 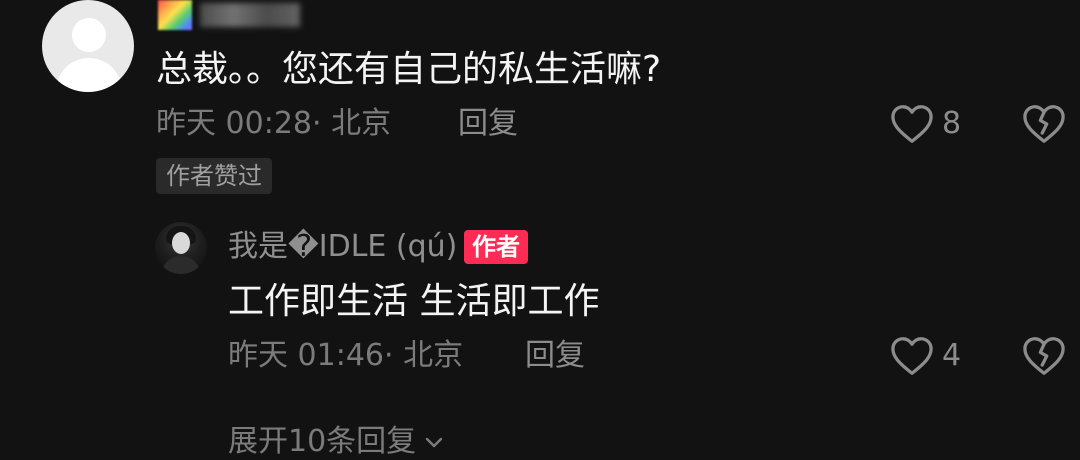 What do you see at coordinates (362, 247) in the screenshot?
I see `reply-author-name: 我是�IDLE (qú) 静` at bounding box center [362, 247].